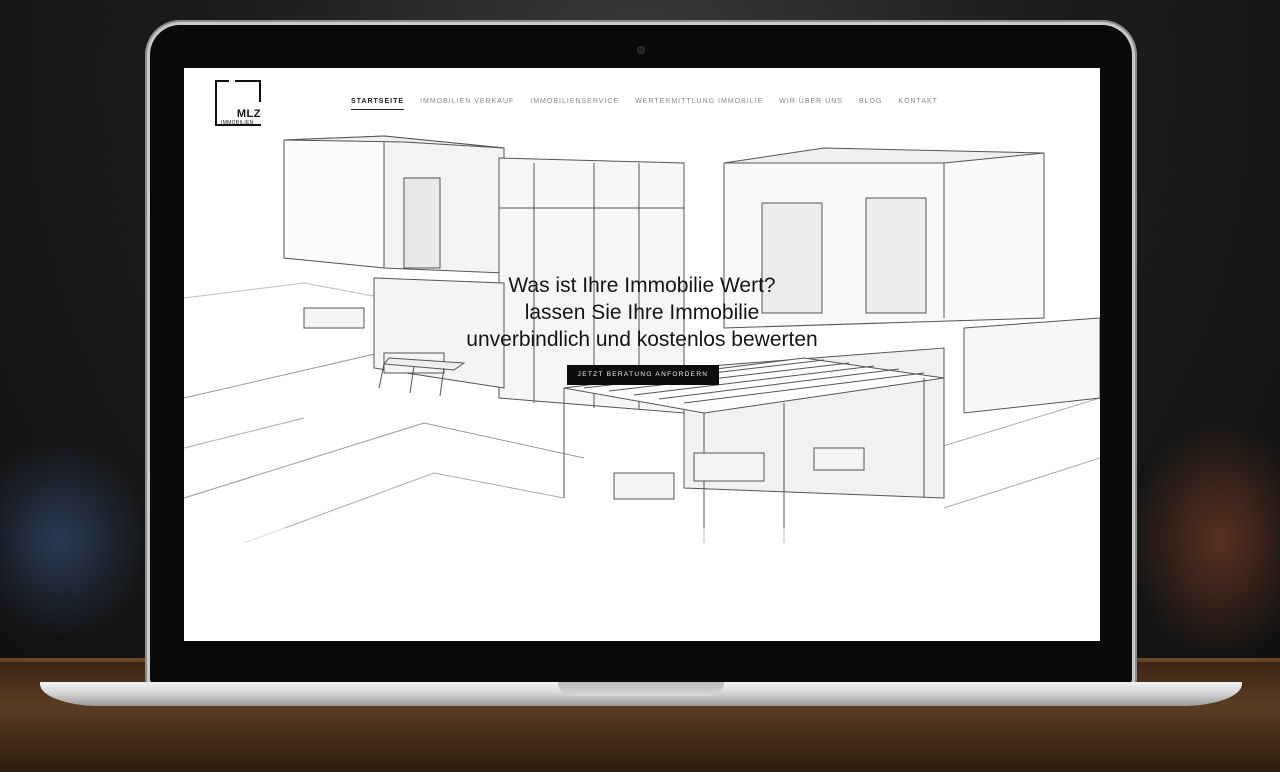 The width and height of the screenshot is (1280, 772). I want to click on nav-item-blog: BLOG, so click(870, 104).